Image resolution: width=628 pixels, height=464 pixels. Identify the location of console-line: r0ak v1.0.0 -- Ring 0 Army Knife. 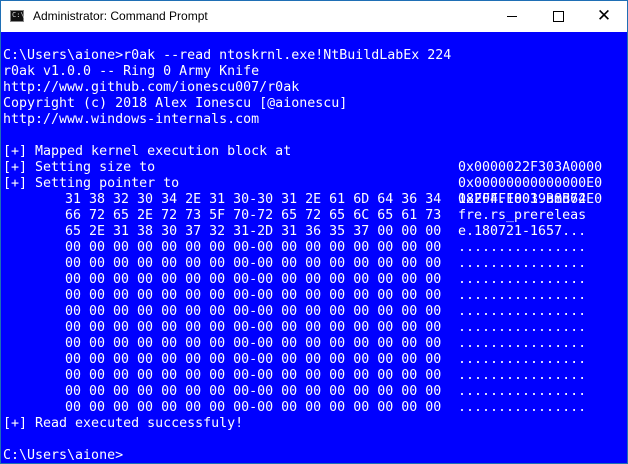
(131, 71).